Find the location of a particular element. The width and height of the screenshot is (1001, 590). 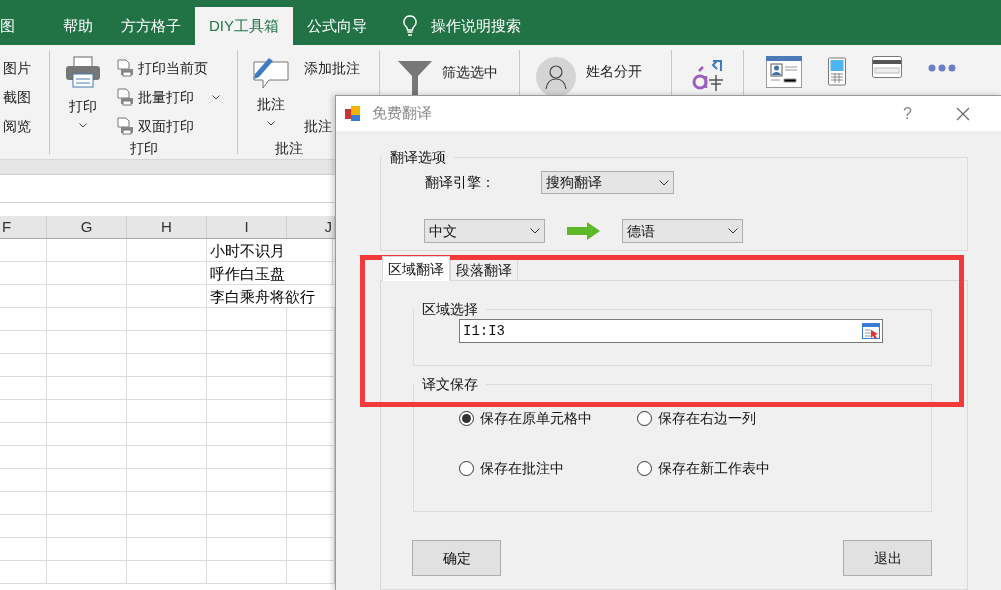

ribbon-tab: 帮助 is located at coordinates (78, 26).